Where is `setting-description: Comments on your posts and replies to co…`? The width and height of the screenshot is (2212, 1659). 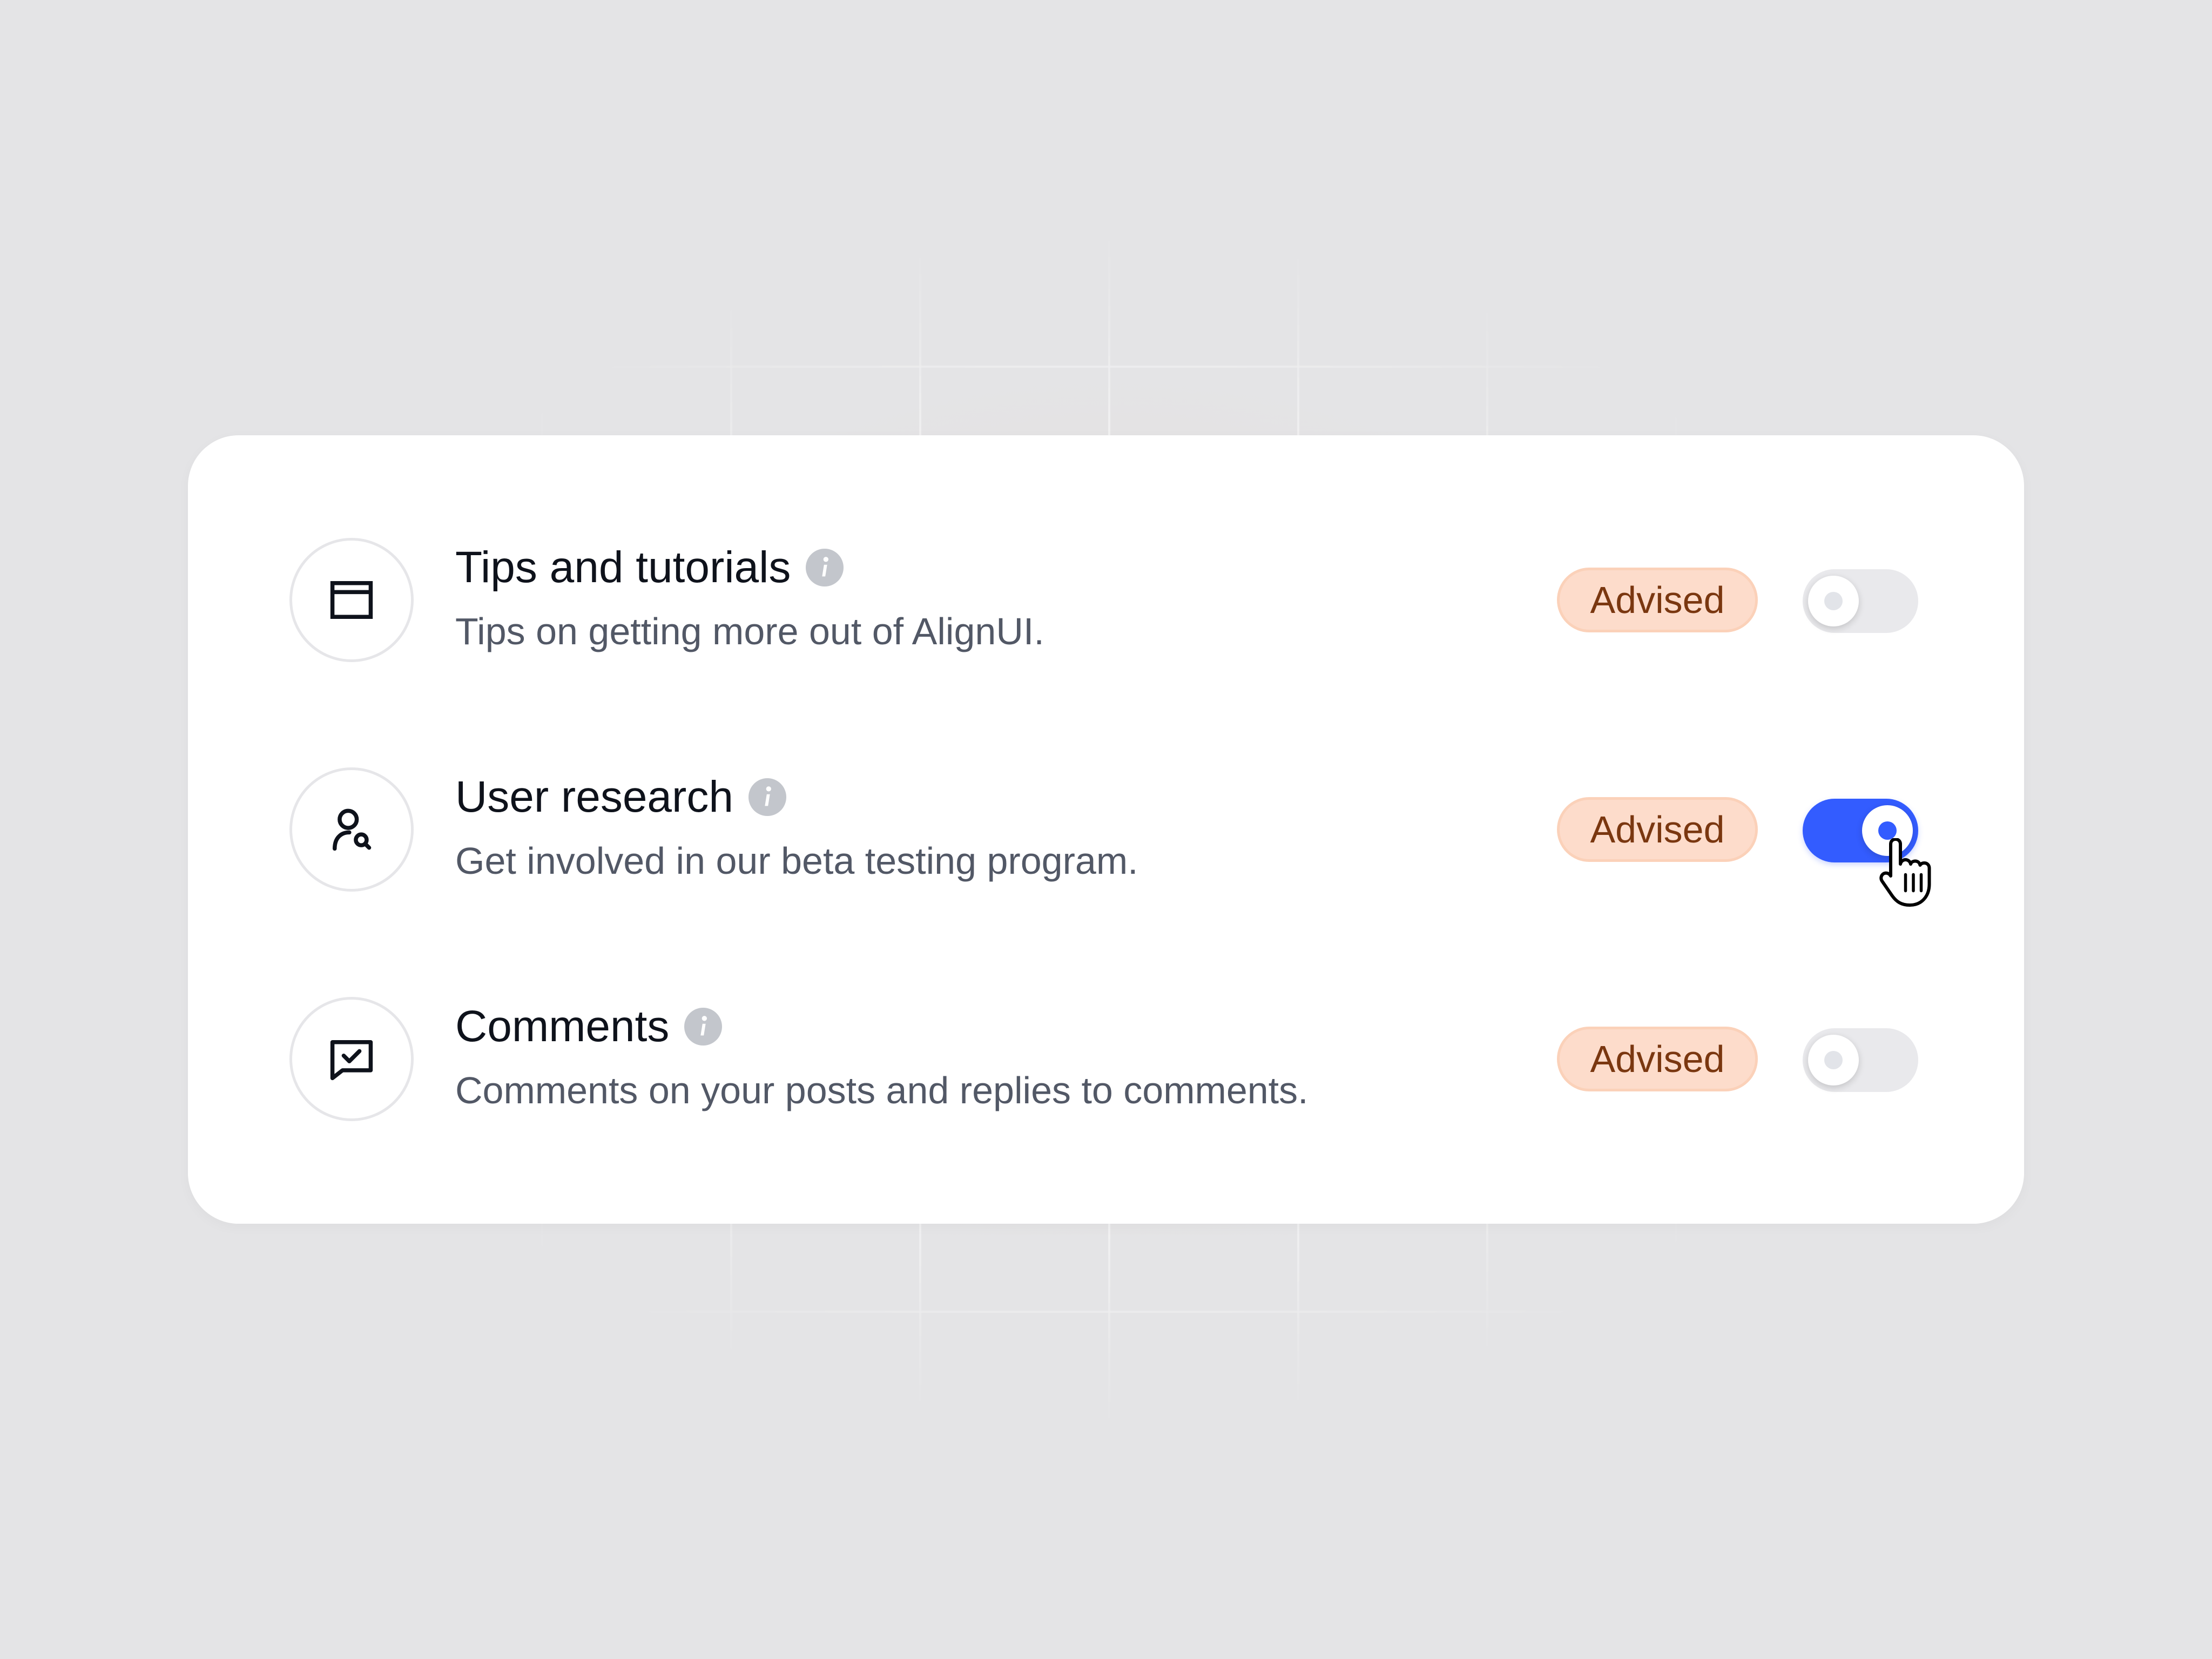 setting-description: Comments on your posts and replies to co… is located at coordinates (882, 1090).